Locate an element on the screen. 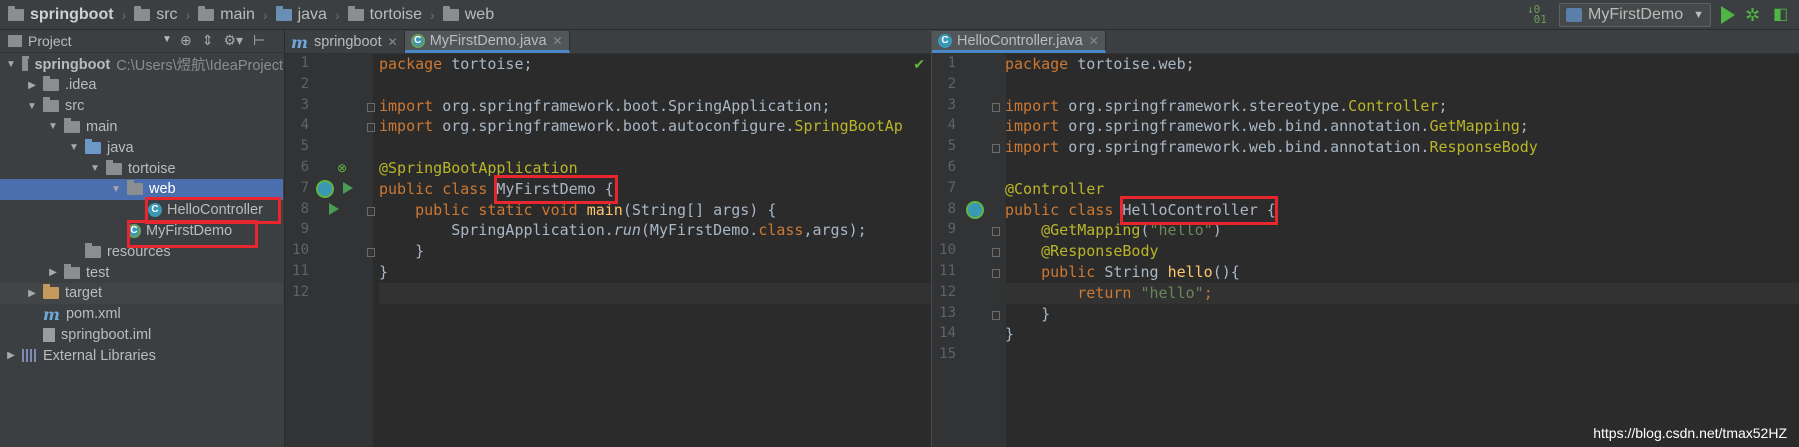 This screenshot has width=1799, height=447. breadcrumb-item: src › is located at coordinates (158, 15).